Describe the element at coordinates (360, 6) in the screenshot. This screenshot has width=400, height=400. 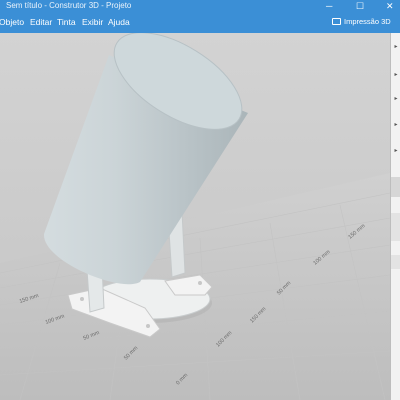
I see `maximize-icon: ☐` at that location.